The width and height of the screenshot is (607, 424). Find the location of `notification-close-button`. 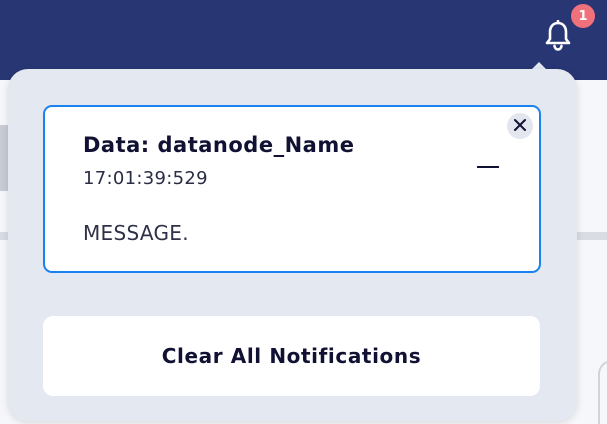

notification-close-button is located at coordinates (520, 126).